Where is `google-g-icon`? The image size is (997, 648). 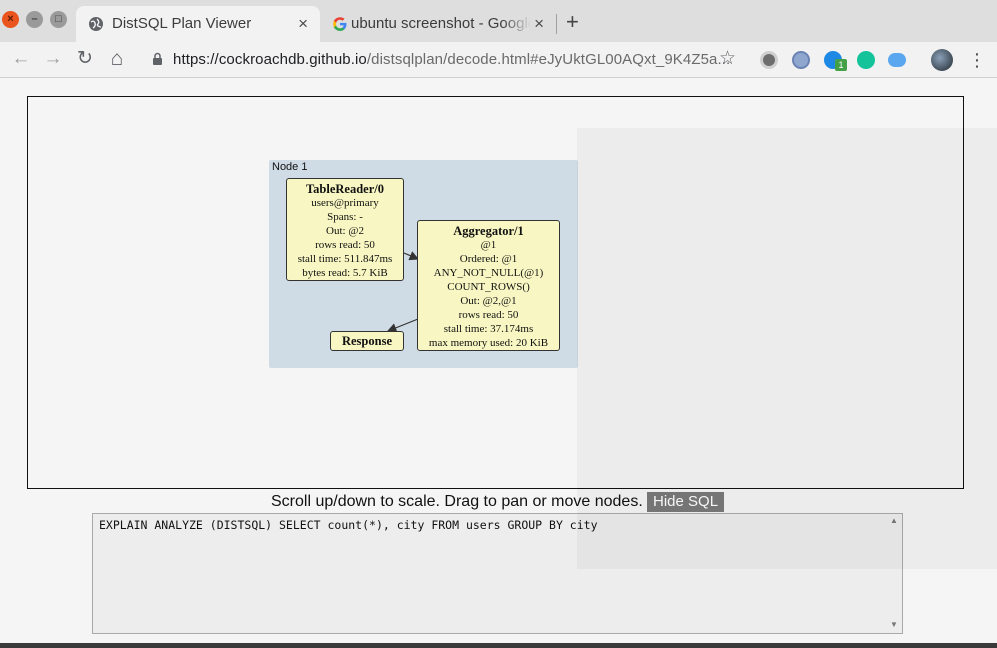
google-g-icon is located at coordinates (340, 24).